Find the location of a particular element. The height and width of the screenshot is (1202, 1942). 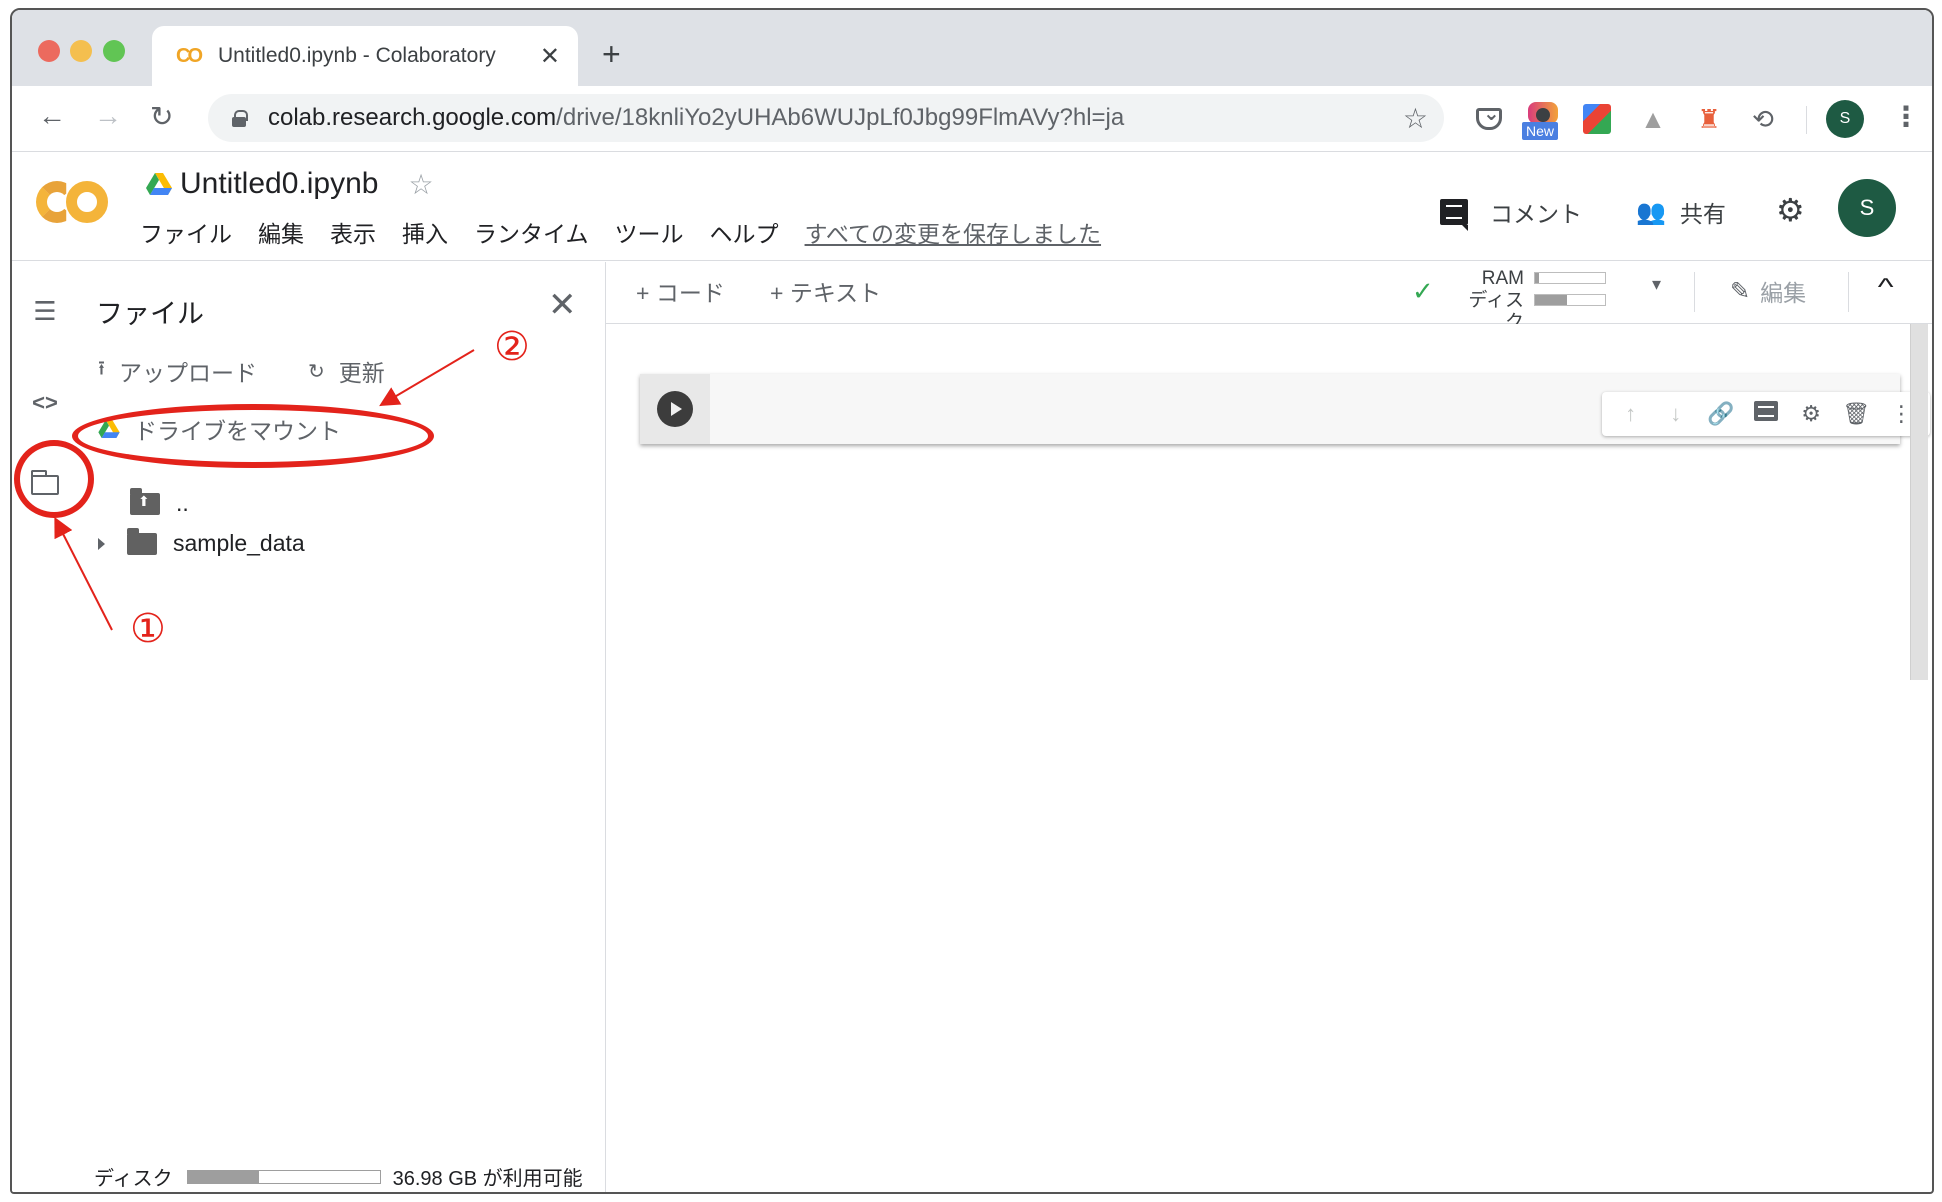

menu-view: 表示 is located at coordinates (353, 232).